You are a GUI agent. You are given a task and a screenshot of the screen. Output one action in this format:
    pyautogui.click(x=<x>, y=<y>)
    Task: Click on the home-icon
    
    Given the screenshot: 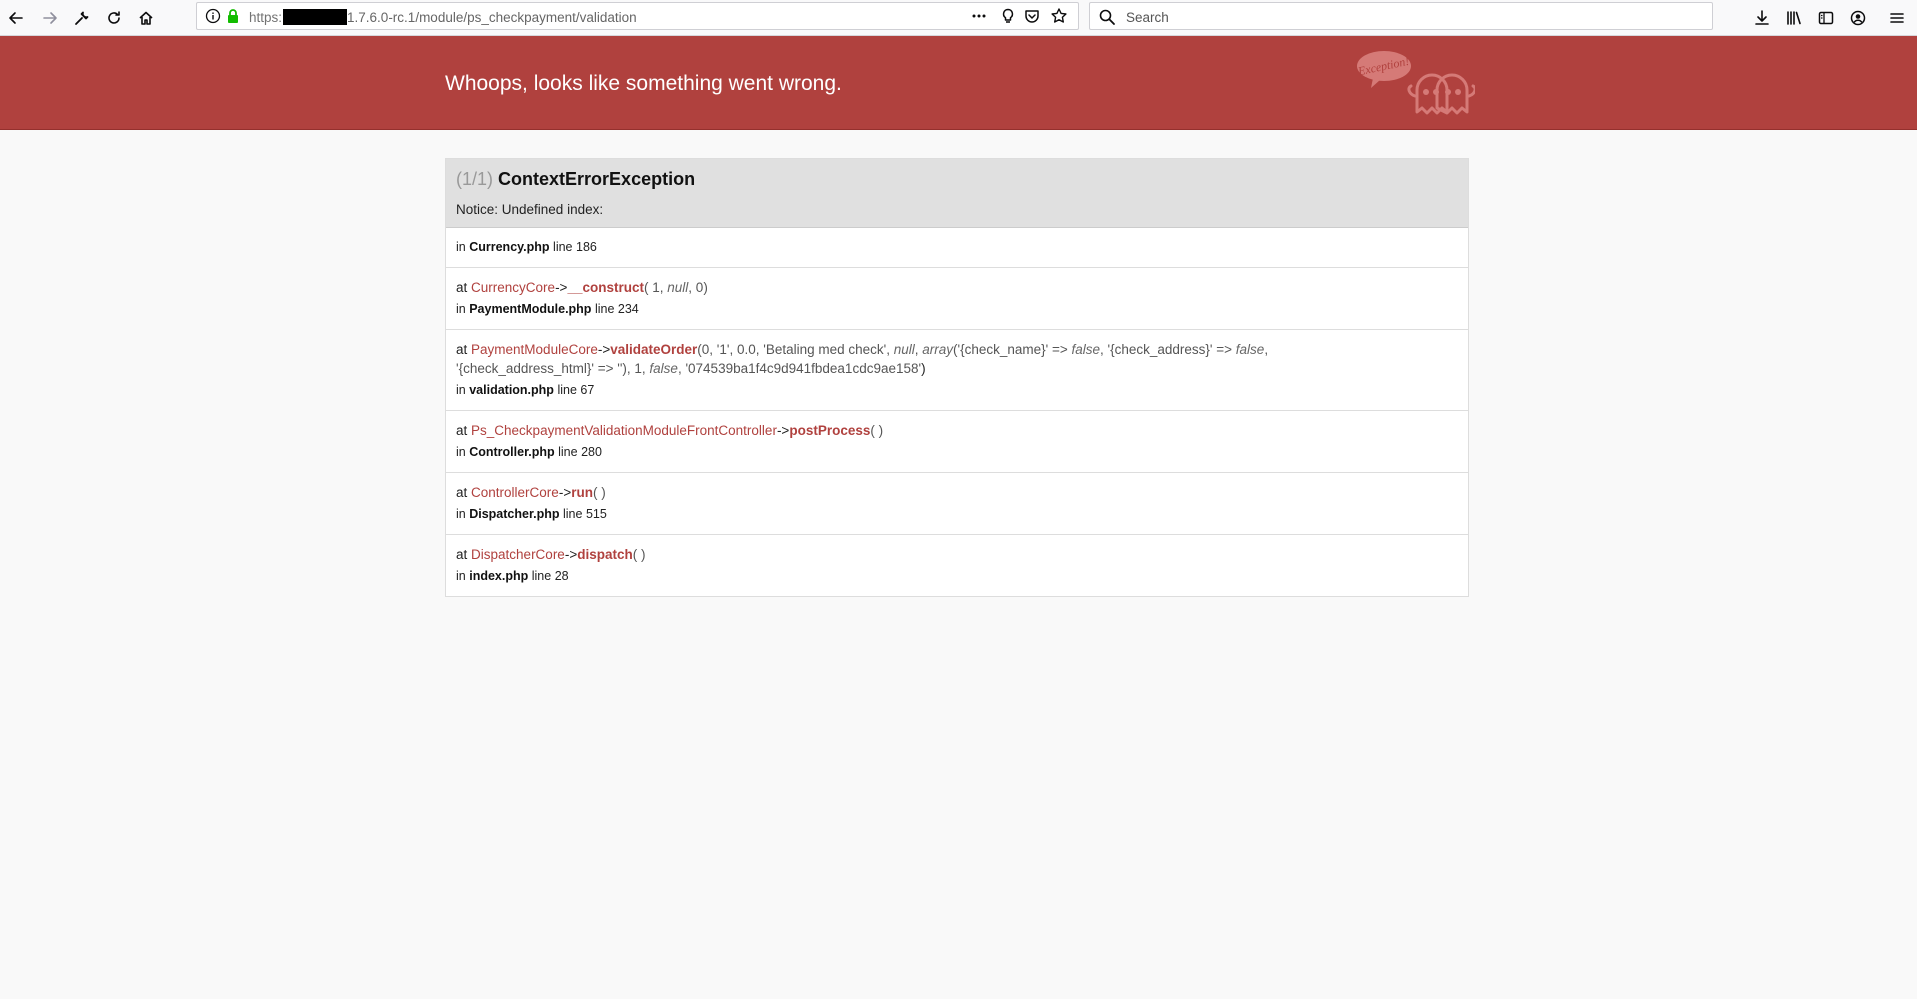 What is the action you would take?
    pyautogui.click(x=146, y=18)
    